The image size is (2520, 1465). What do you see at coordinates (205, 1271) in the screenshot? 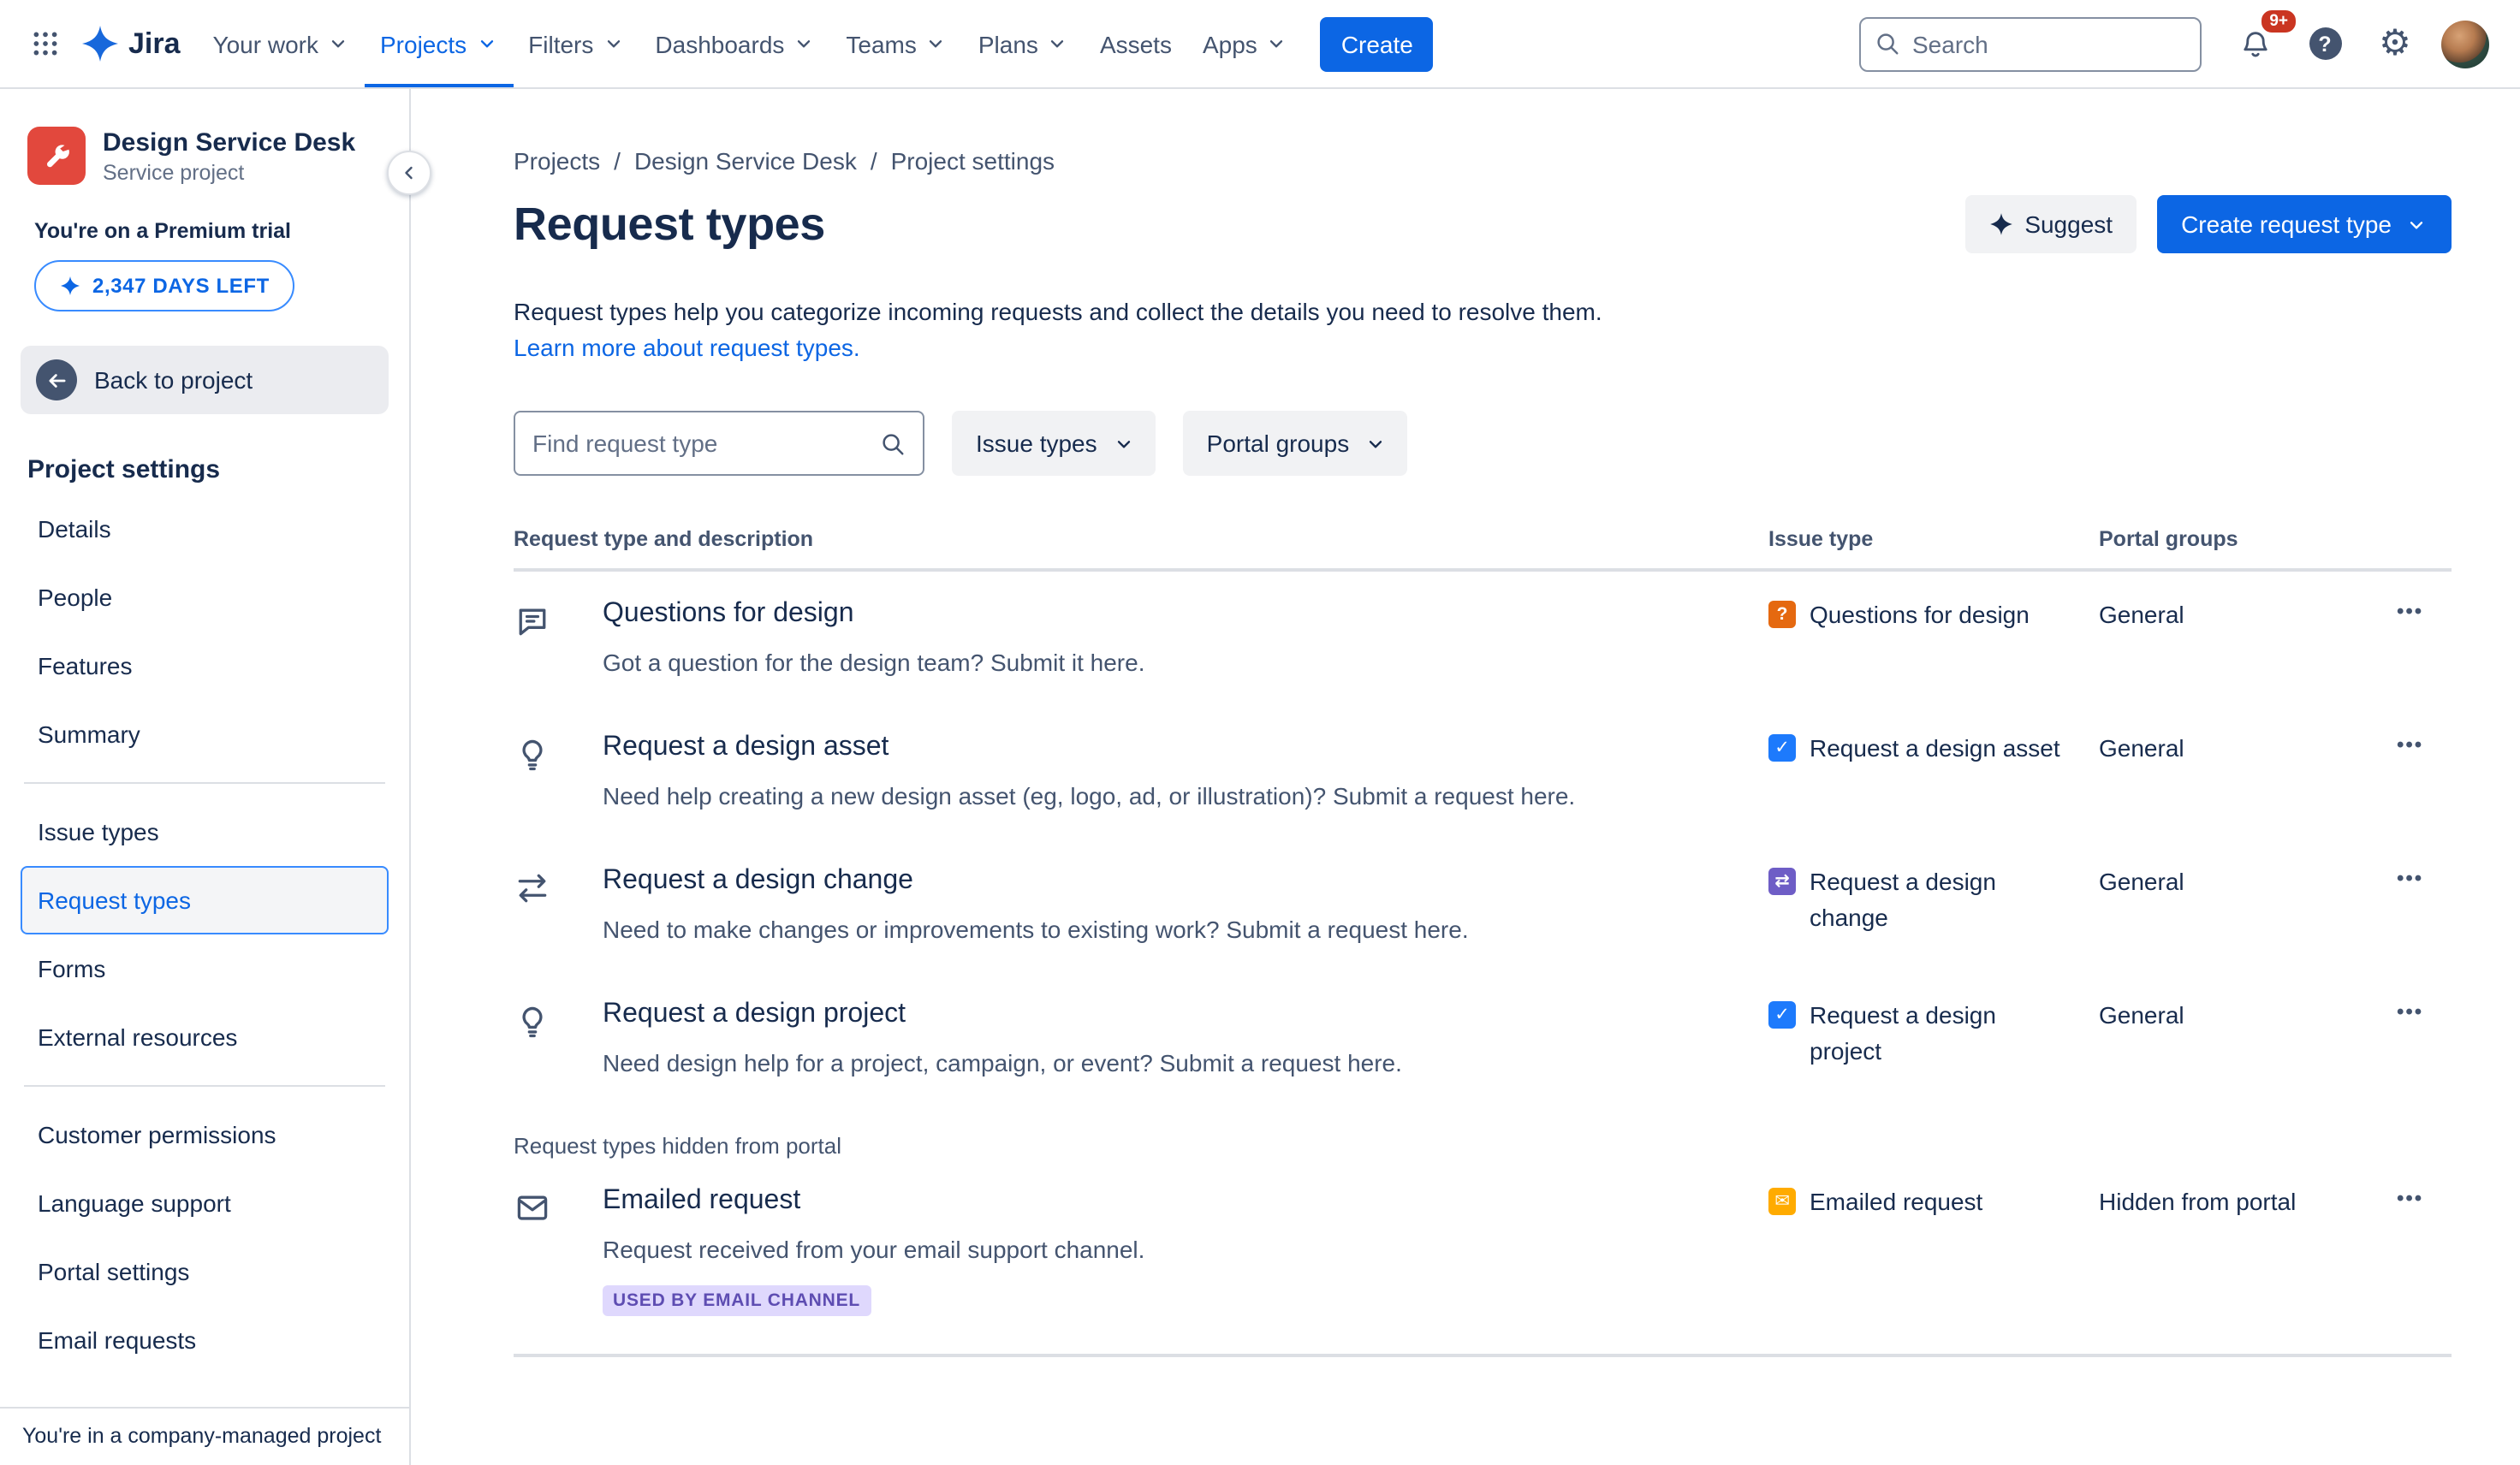
I see `sidebar-item-portal-settings: Portal settings` at bounding box center [205, 1271].